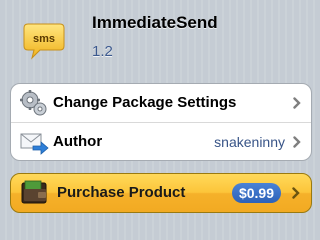  What do you see at coordinates (78, 141) in the screenshot?
I see `author-label: Author` at bounding box center [78, 141].